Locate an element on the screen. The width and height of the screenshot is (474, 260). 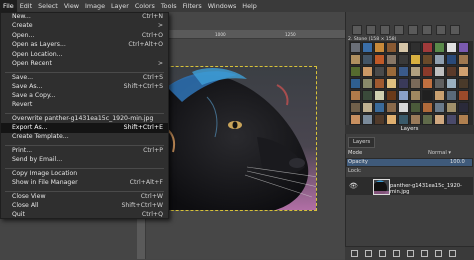
mode-dropdown: Normal ▾ is located at coordinates (439, 153).